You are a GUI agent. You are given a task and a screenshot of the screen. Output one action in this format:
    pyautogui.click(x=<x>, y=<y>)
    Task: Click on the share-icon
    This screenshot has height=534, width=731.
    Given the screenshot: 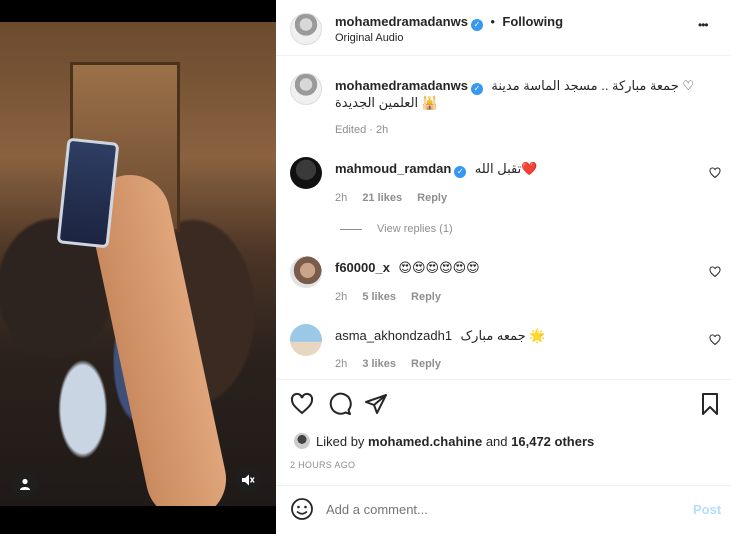 What is the action you would take?
    pyautogui.click(x=376, y=404)
    